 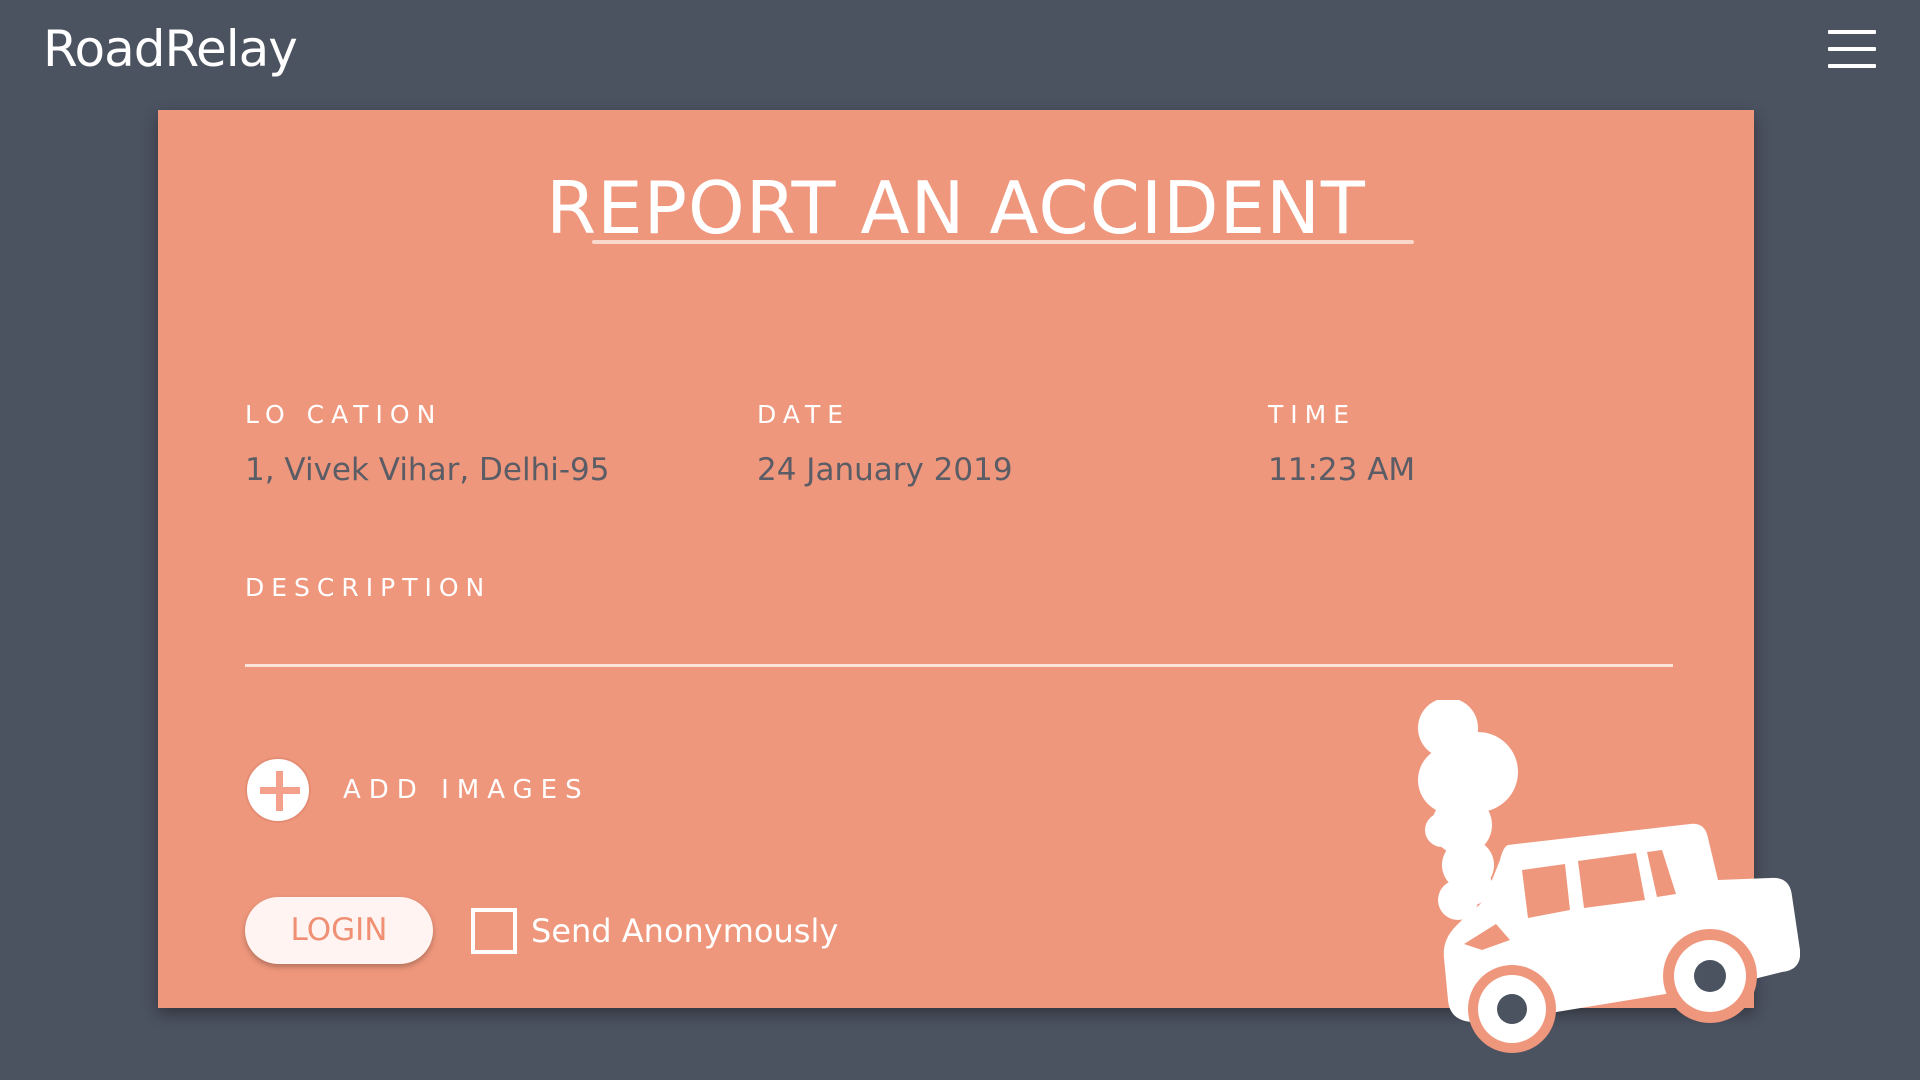 What do you see at coordinates (1341, 470) in the screenshot?
I see `time-value: 11:23 AM` at bounding box center [1341, 470].